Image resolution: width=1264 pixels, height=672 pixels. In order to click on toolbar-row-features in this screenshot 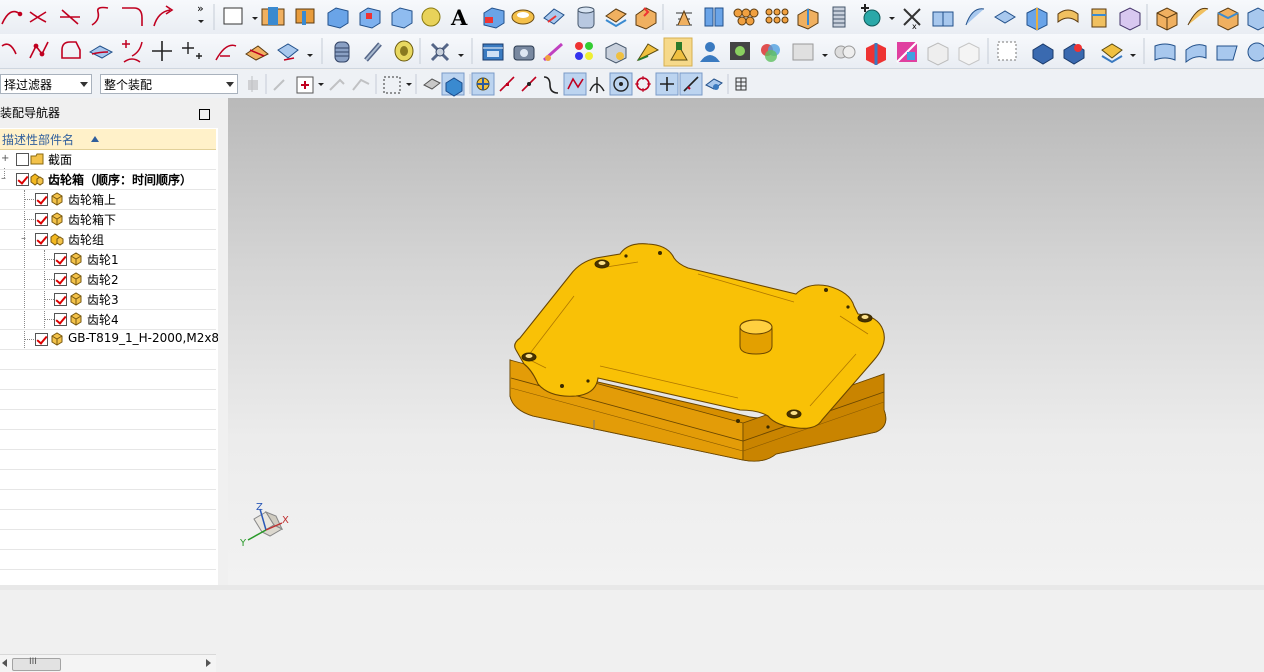, I will do `click(632, 51)`.